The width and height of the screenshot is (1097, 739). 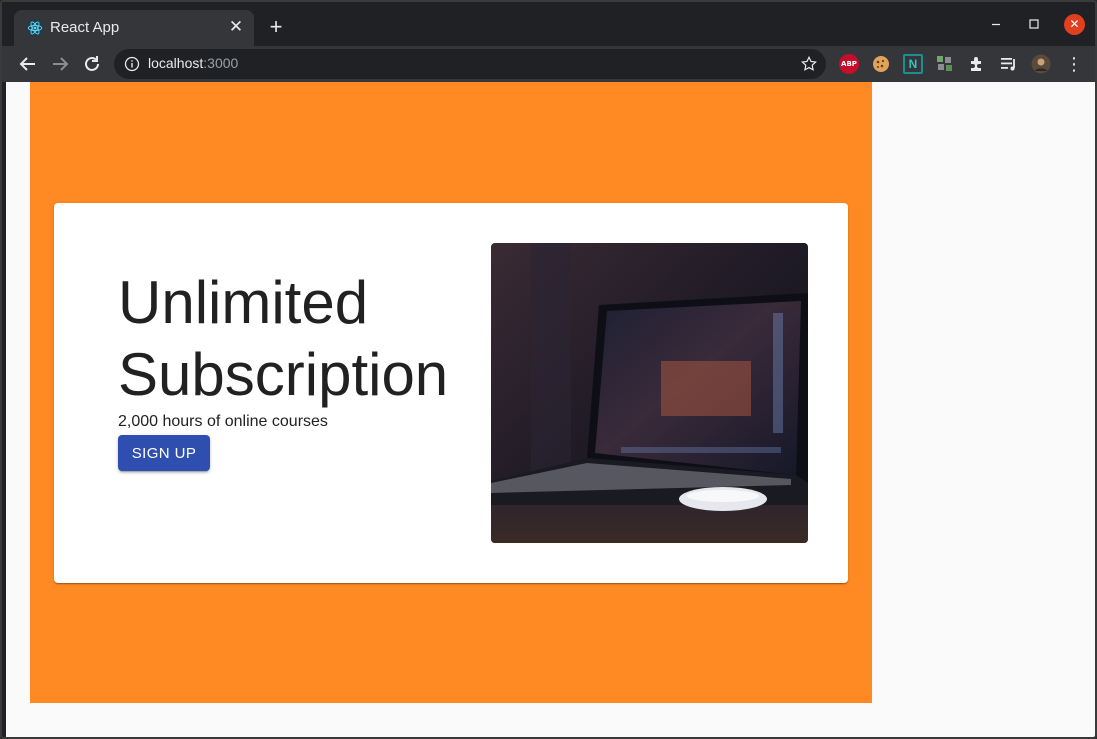 What do you see at coordinates (849, 64) in the screenshot?
I see `adblock-extension-icon: ABP` at bounding box center [849, 64].